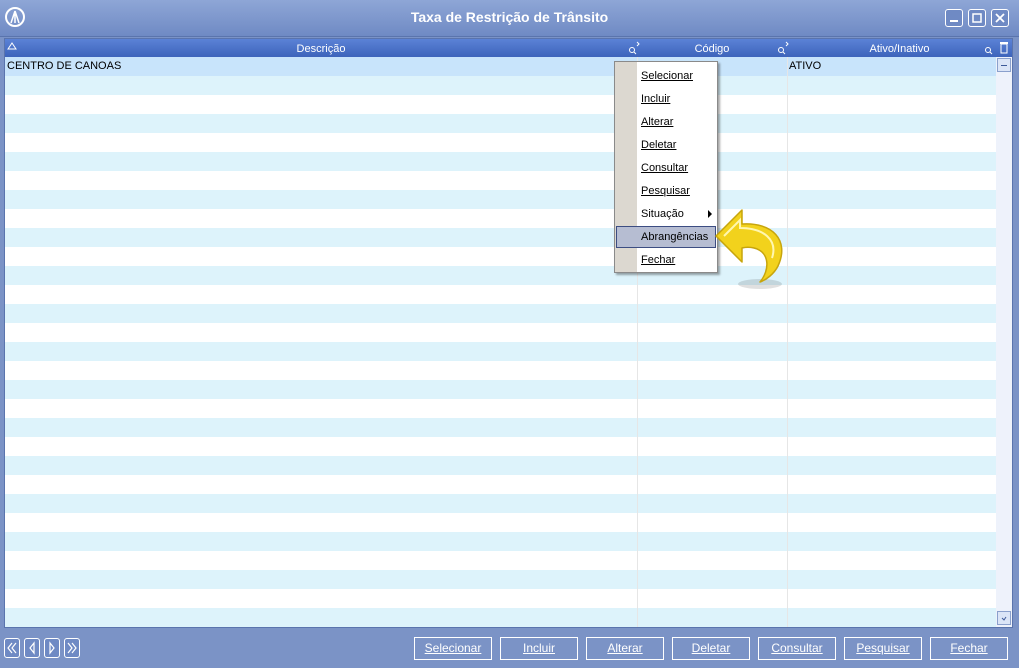 The image size is (1019, 668). I want to click on prev-page-icon, so click(32, 648).